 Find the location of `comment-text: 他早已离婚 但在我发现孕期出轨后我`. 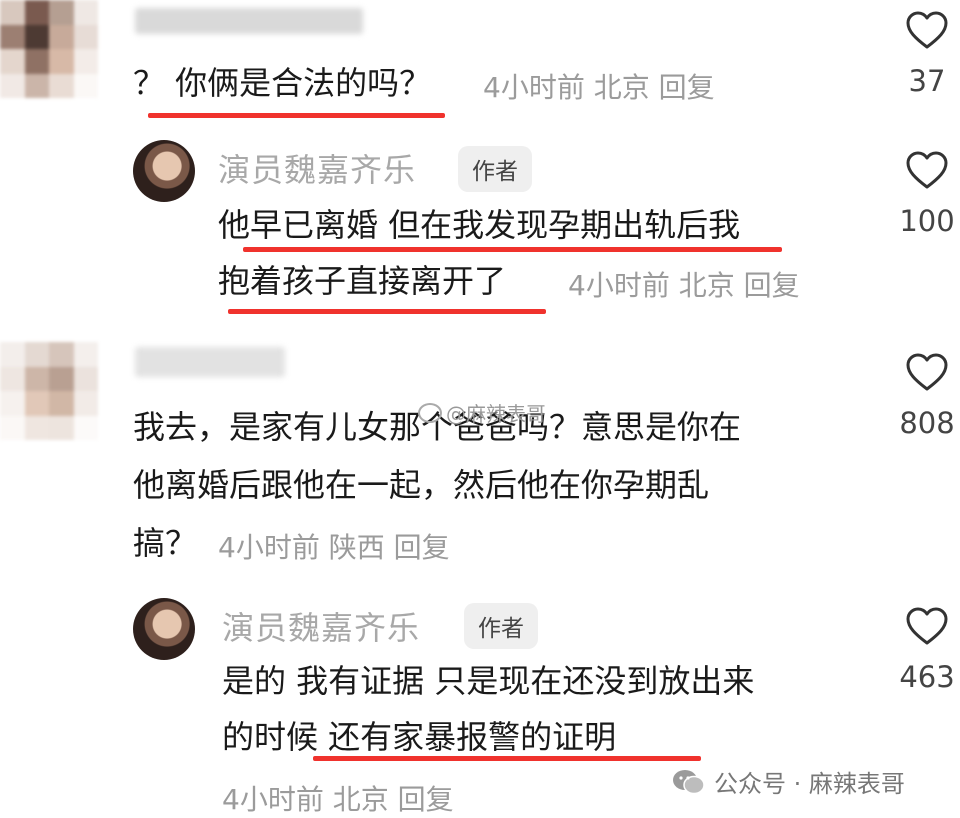

comment-text: 他早已离婚 但在我发现孕期出轨后我 is located at coordinates (479, 225).